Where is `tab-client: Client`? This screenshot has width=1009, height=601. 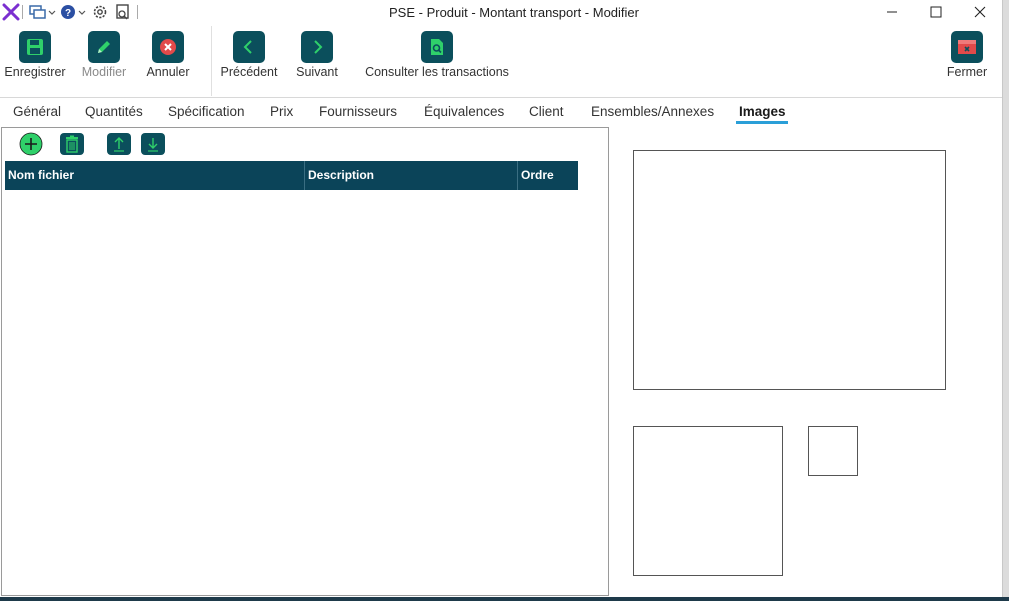 tab-client: Client is located at coordinates (546, 111).